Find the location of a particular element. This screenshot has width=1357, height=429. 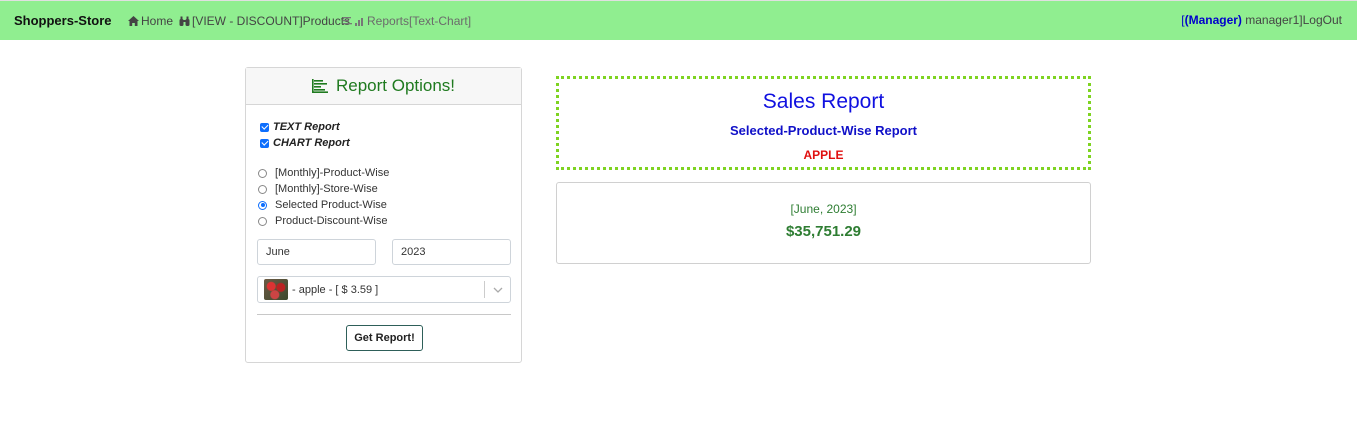

chart-report-checkbox: CHART Report is located at coordinates (305, 143).